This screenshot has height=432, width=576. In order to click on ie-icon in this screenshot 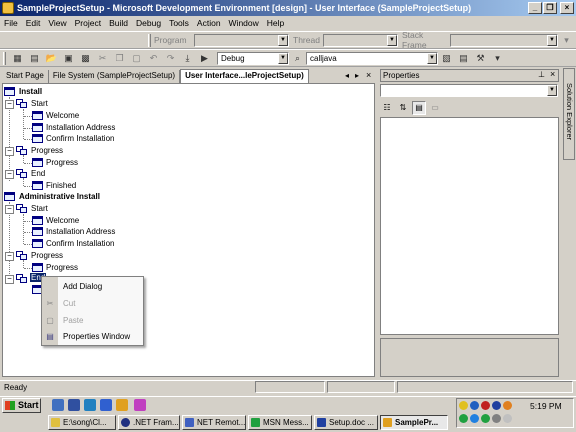, I will do `click(106, 405)`.